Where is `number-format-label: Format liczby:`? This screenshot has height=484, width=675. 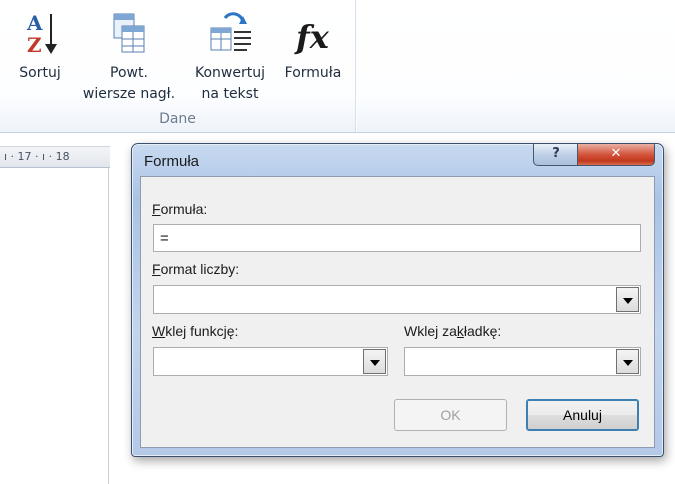
number-format-label: Format liczby: is located at coordinates (196, 269).